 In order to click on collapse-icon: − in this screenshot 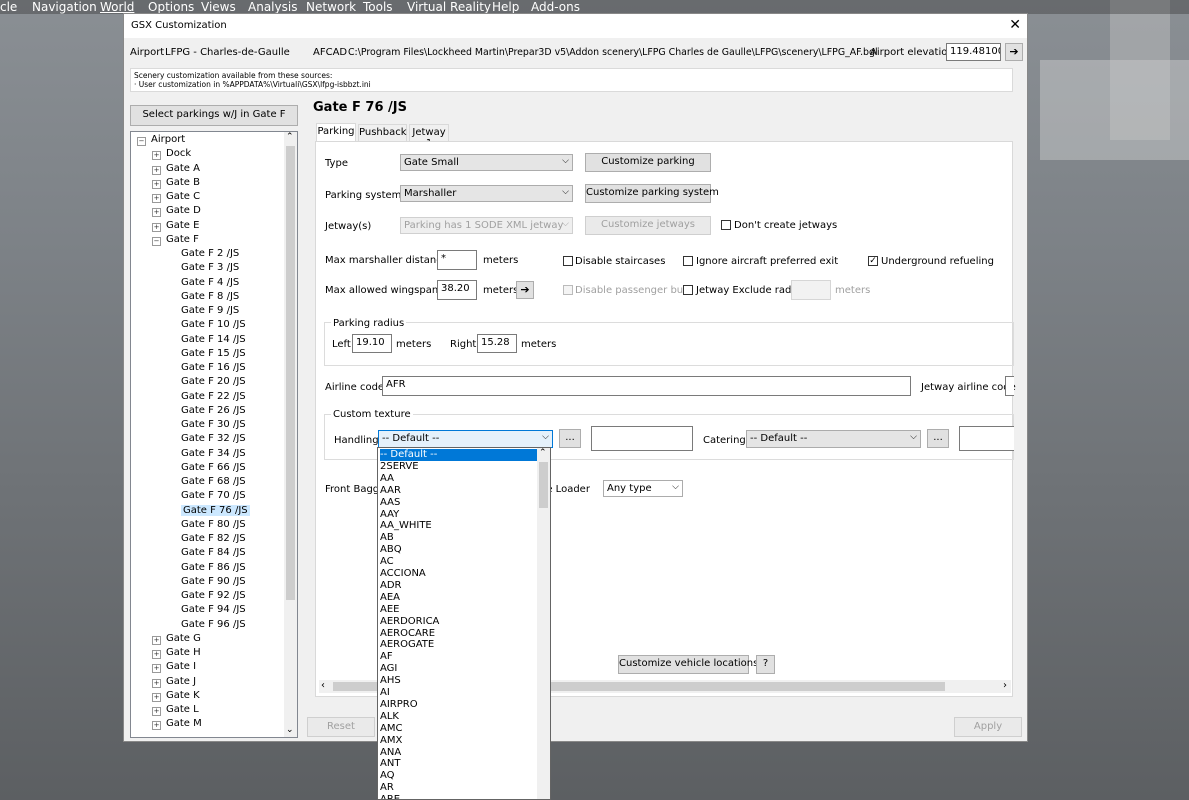, I will do `click(156, 241)`.